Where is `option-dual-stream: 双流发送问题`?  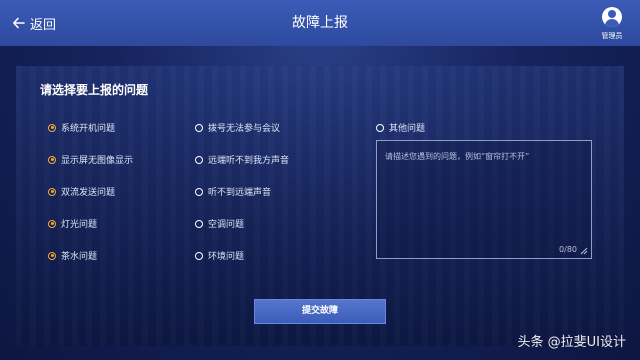 option-dual-stream: 双流发送问题 is located at coordinates (81, 191).